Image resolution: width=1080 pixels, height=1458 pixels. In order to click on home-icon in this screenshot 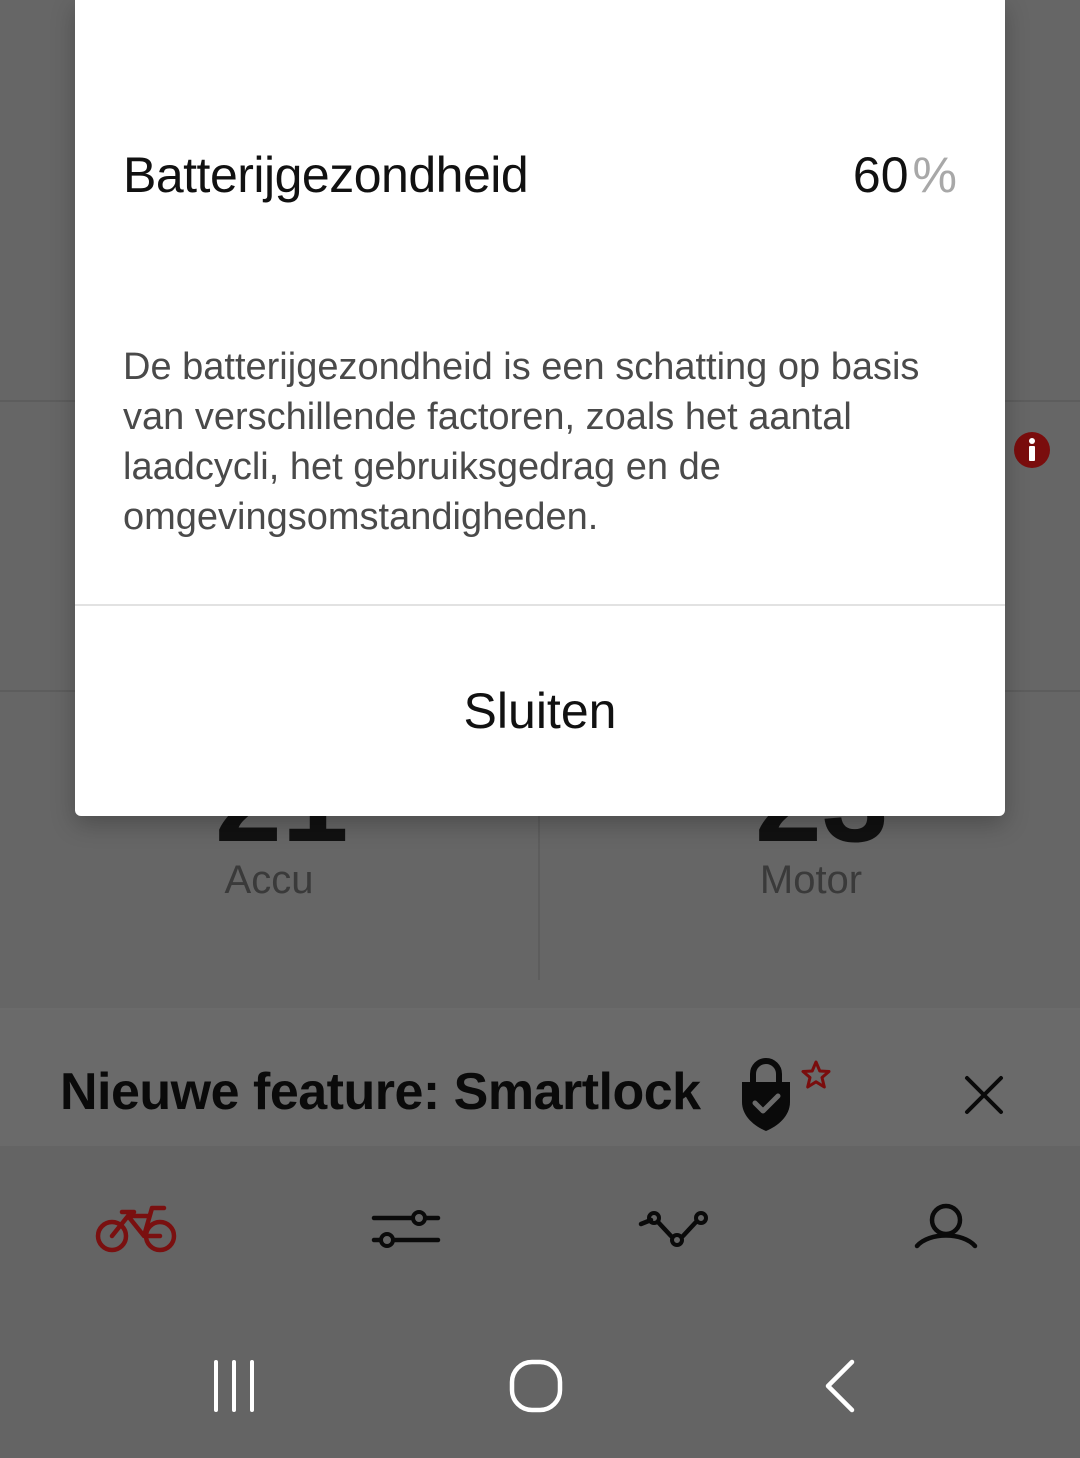, I will do `click(536, 1386)`.